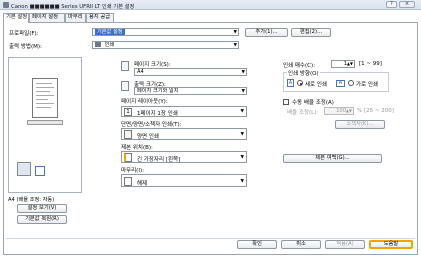 The image size is (421, 258). I want to click on cancel-button: 취소, so click(301, 244).